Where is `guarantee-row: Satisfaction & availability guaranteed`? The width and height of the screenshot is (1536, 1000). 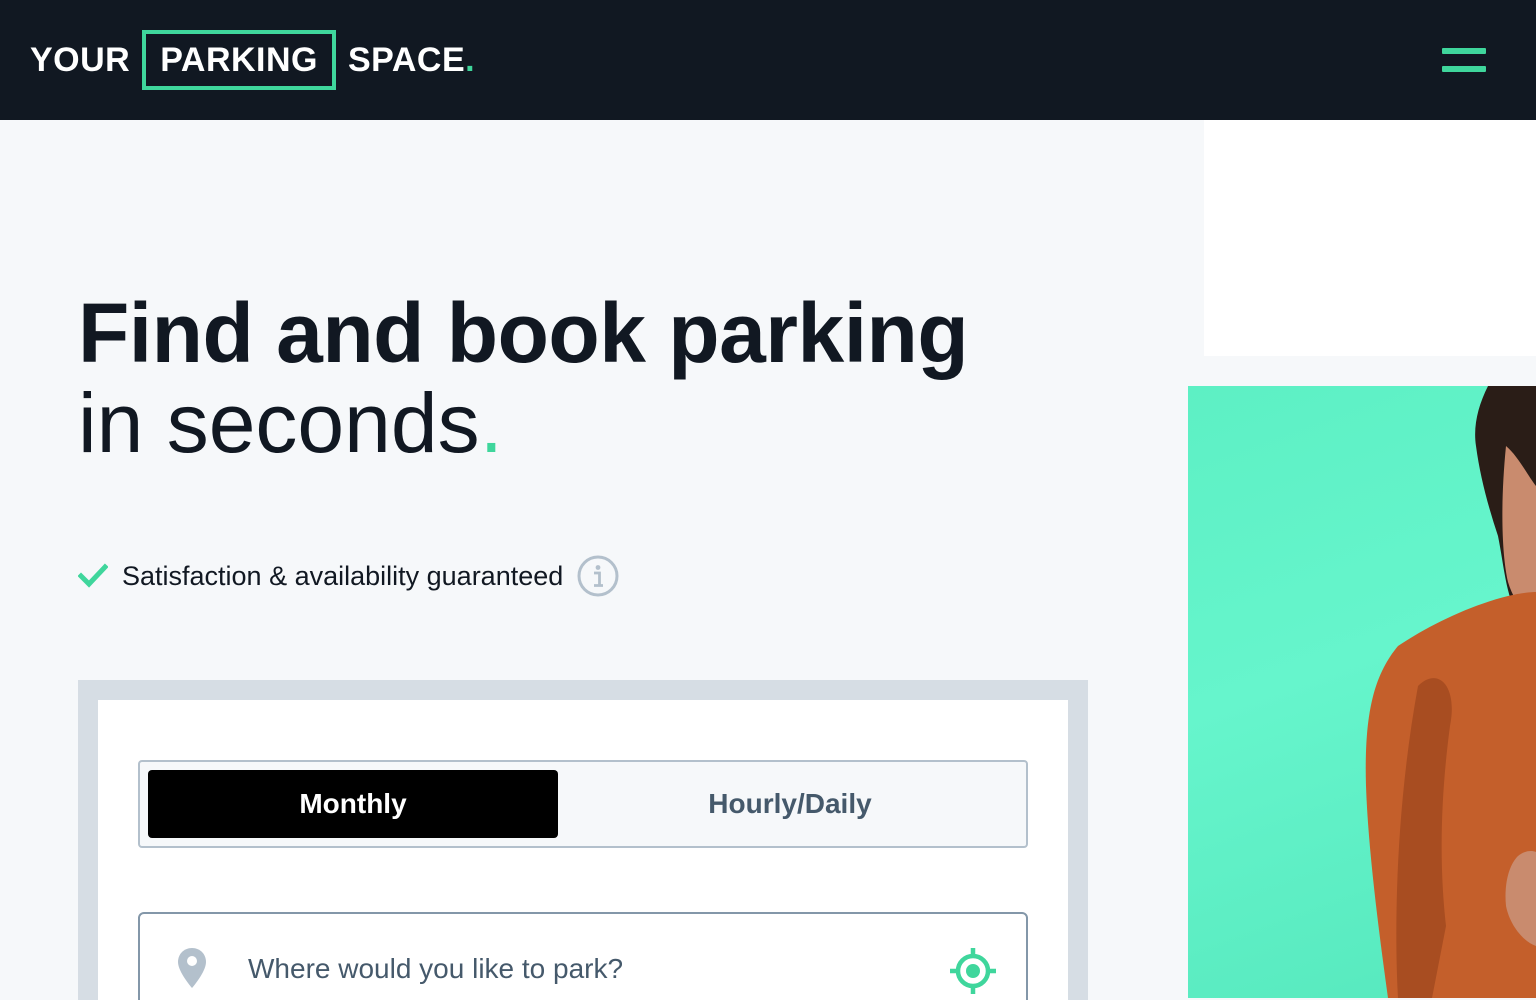 guarantee-row: Satisfaction & availability guaranteed is located at coordinates (348, 576).